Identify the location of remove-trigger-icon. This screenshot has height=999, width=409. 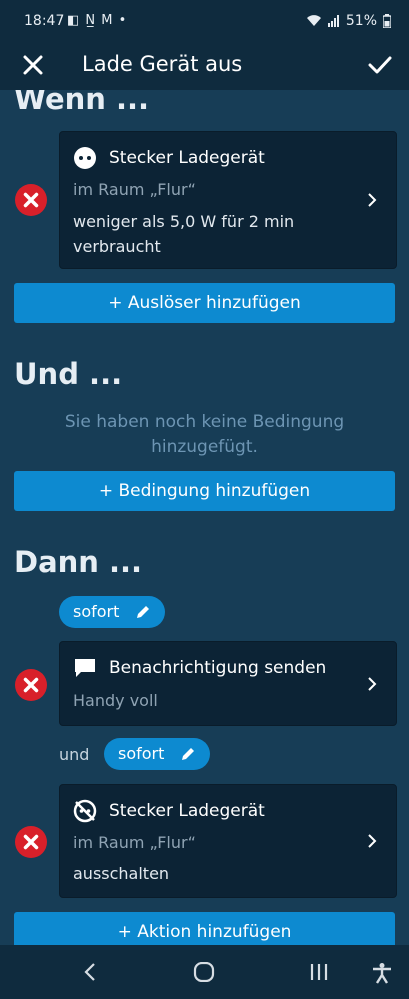
(31, 200).